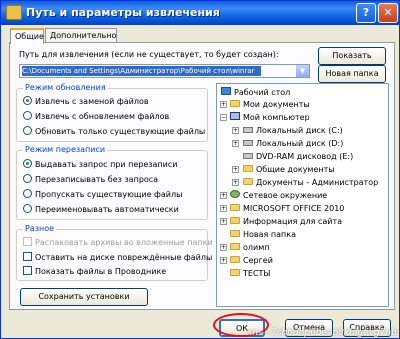 This screenshot has width=400, height=339. What do you see at coordinates (323, 333) in the screenshot?
I see `watermark-text: xn----7sbbdhp6beap8kbigevg7nbn--p1` at bounding box center [323, 333].